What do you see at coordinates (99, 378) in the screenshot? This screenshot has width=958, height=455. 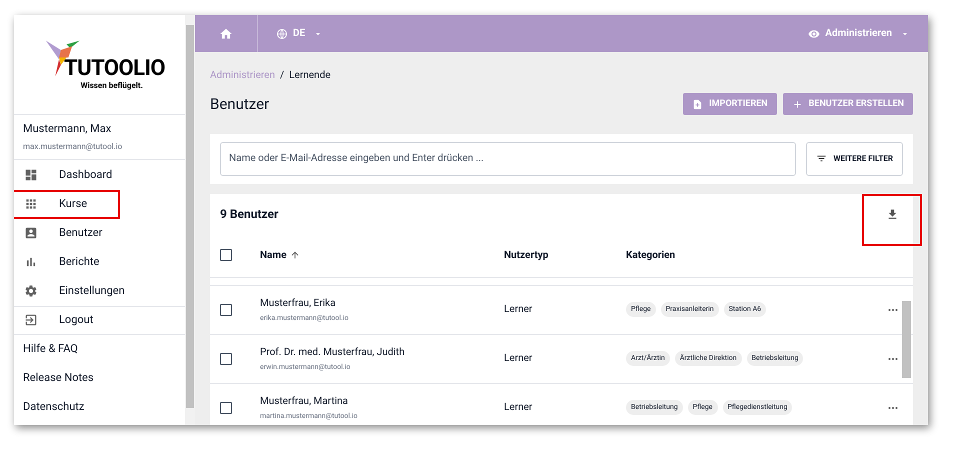 I see `sidebar-link: Release Notes` at bounding box center [99, 378].